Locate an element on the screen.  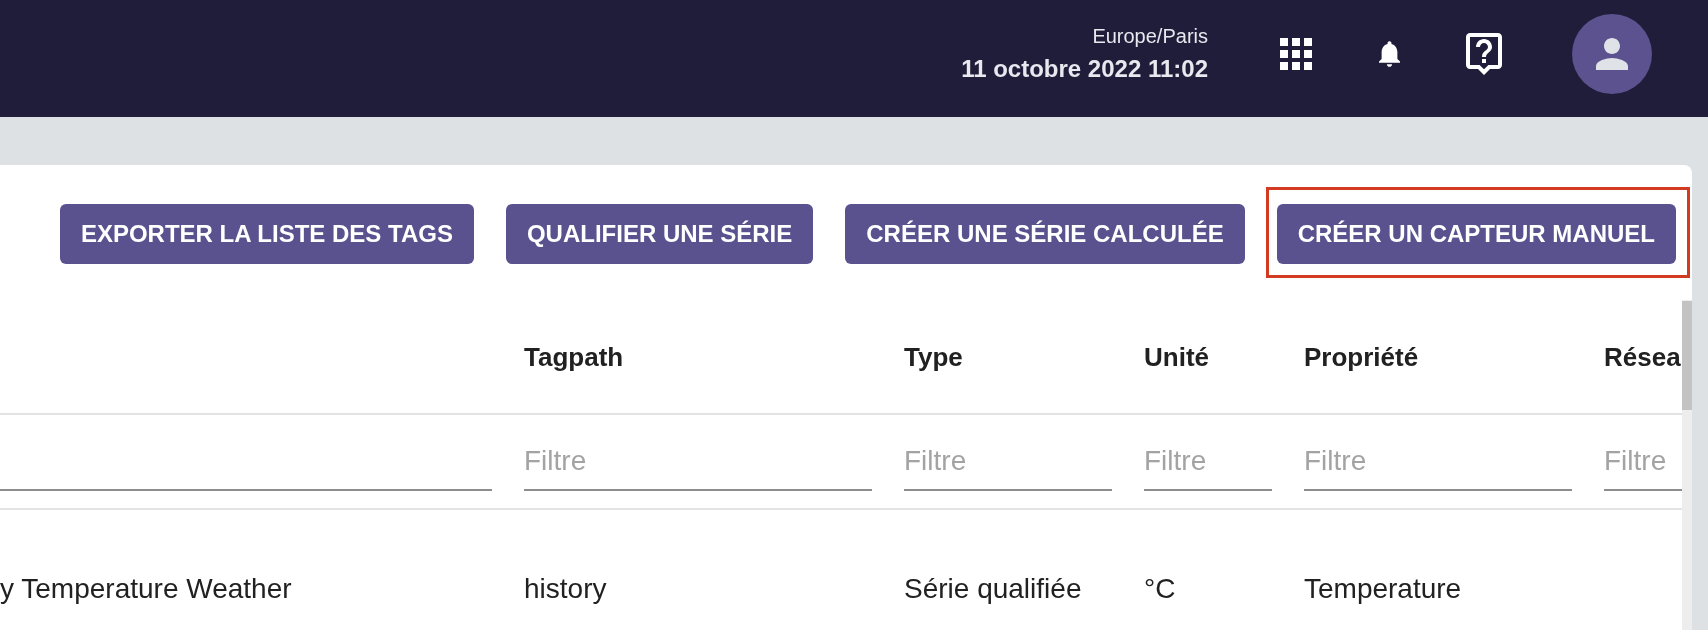
help-icon is located at coordinates (1484, 54).